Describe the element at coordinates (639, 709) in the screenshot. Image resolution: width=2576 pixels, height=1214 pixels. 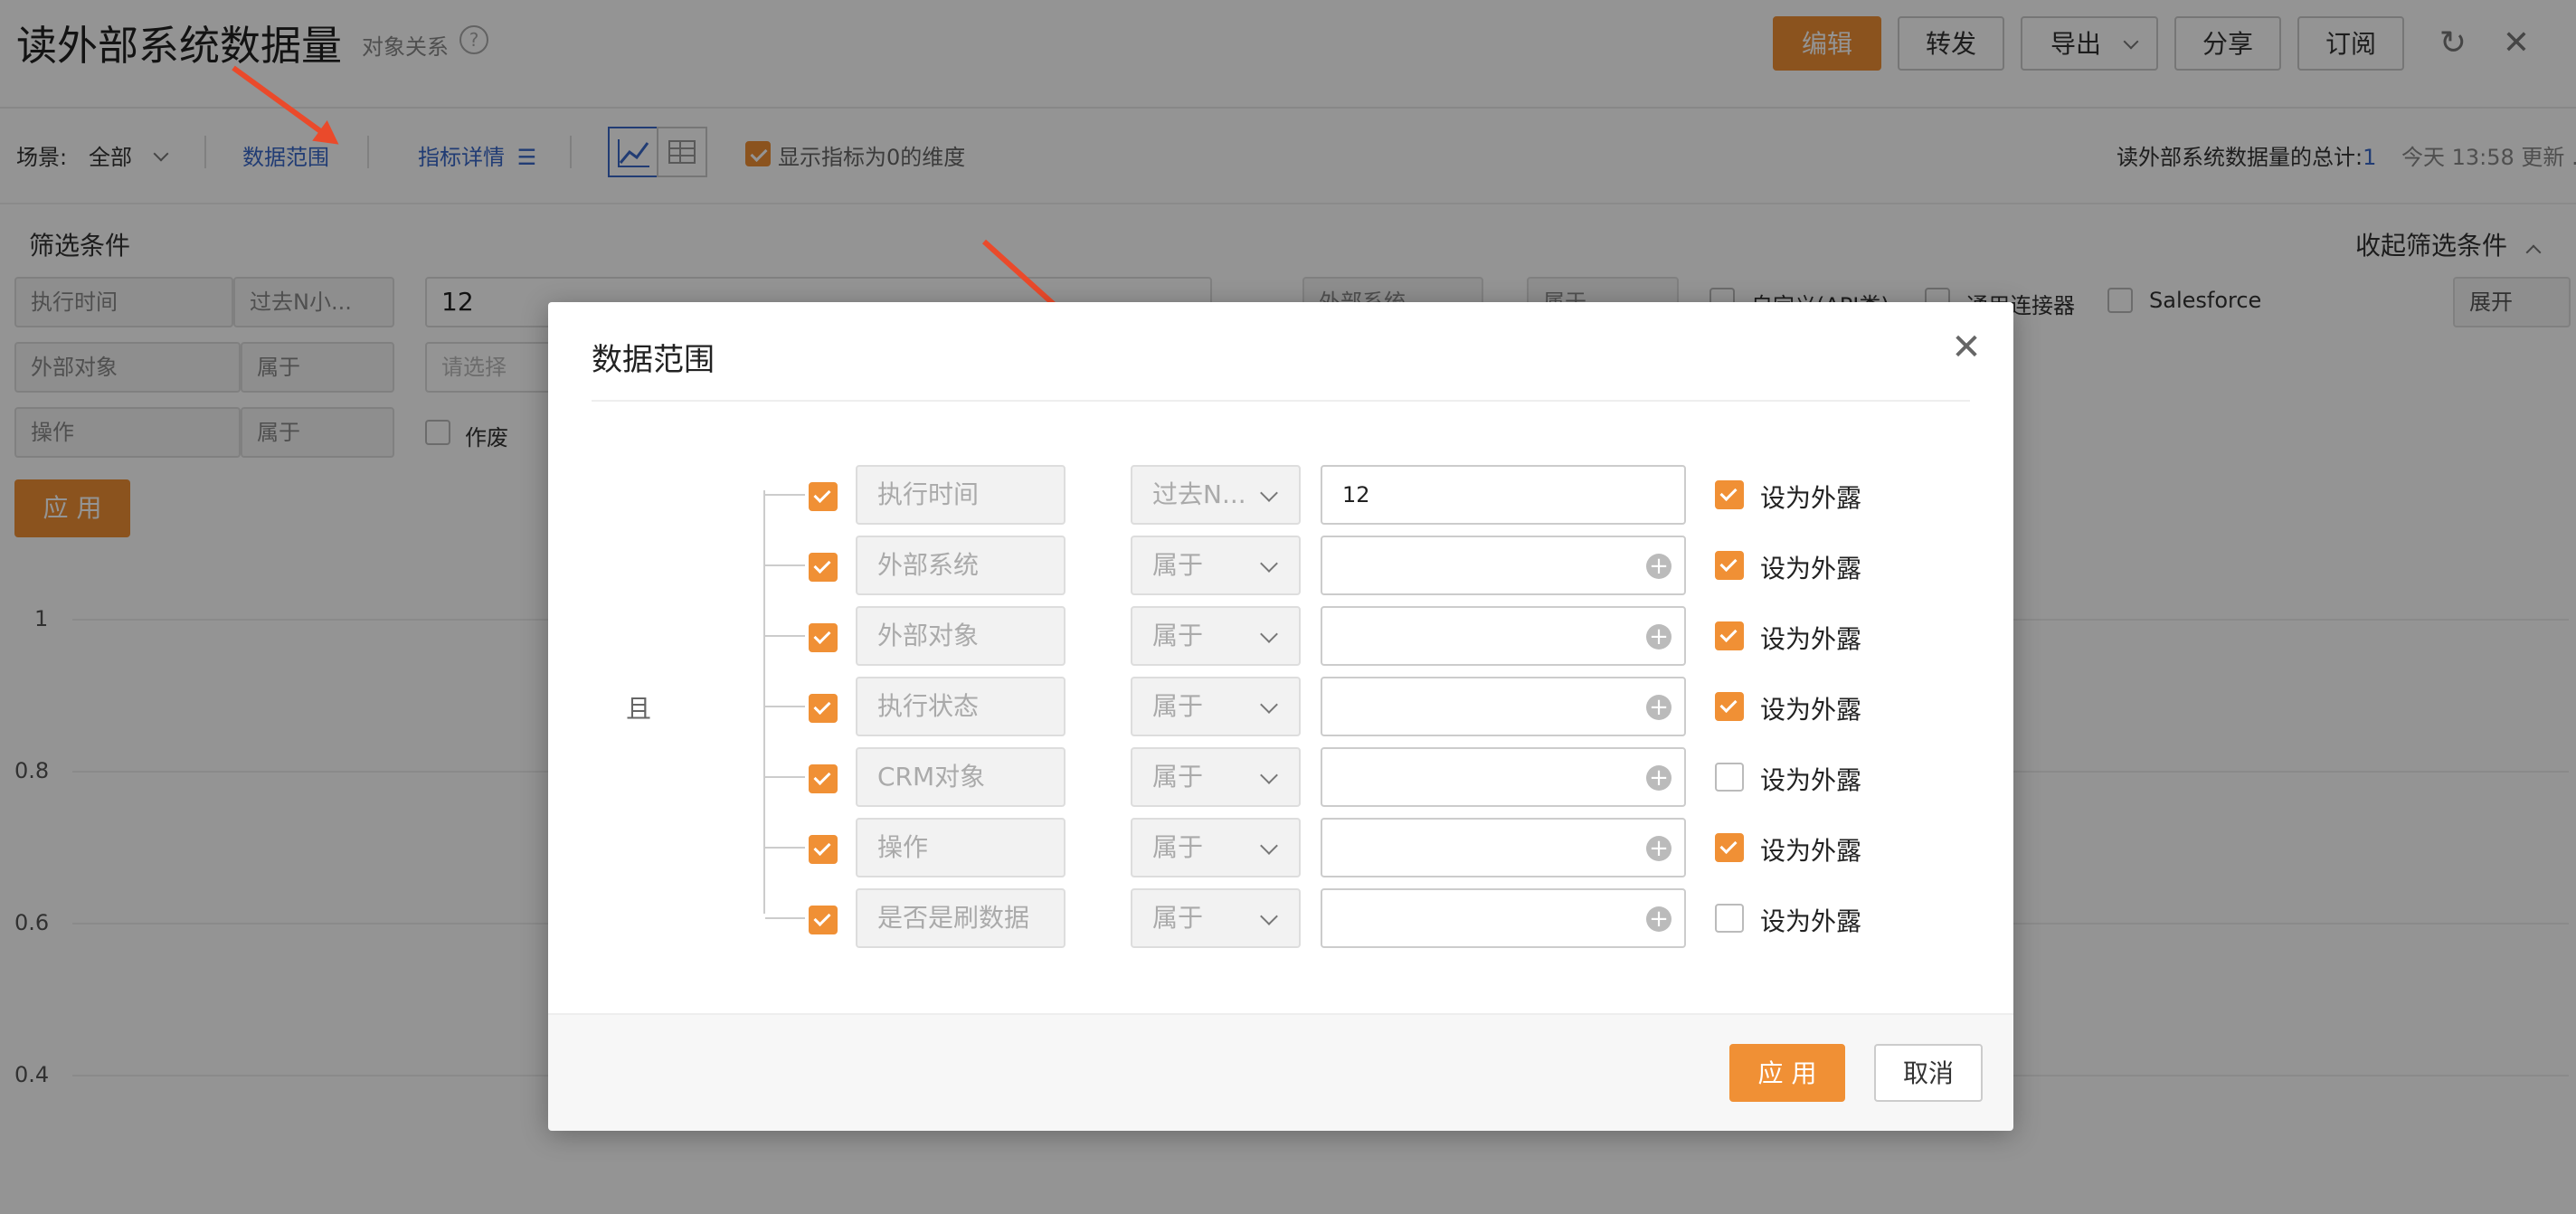
I see `and-connector-label: 且` at that location.